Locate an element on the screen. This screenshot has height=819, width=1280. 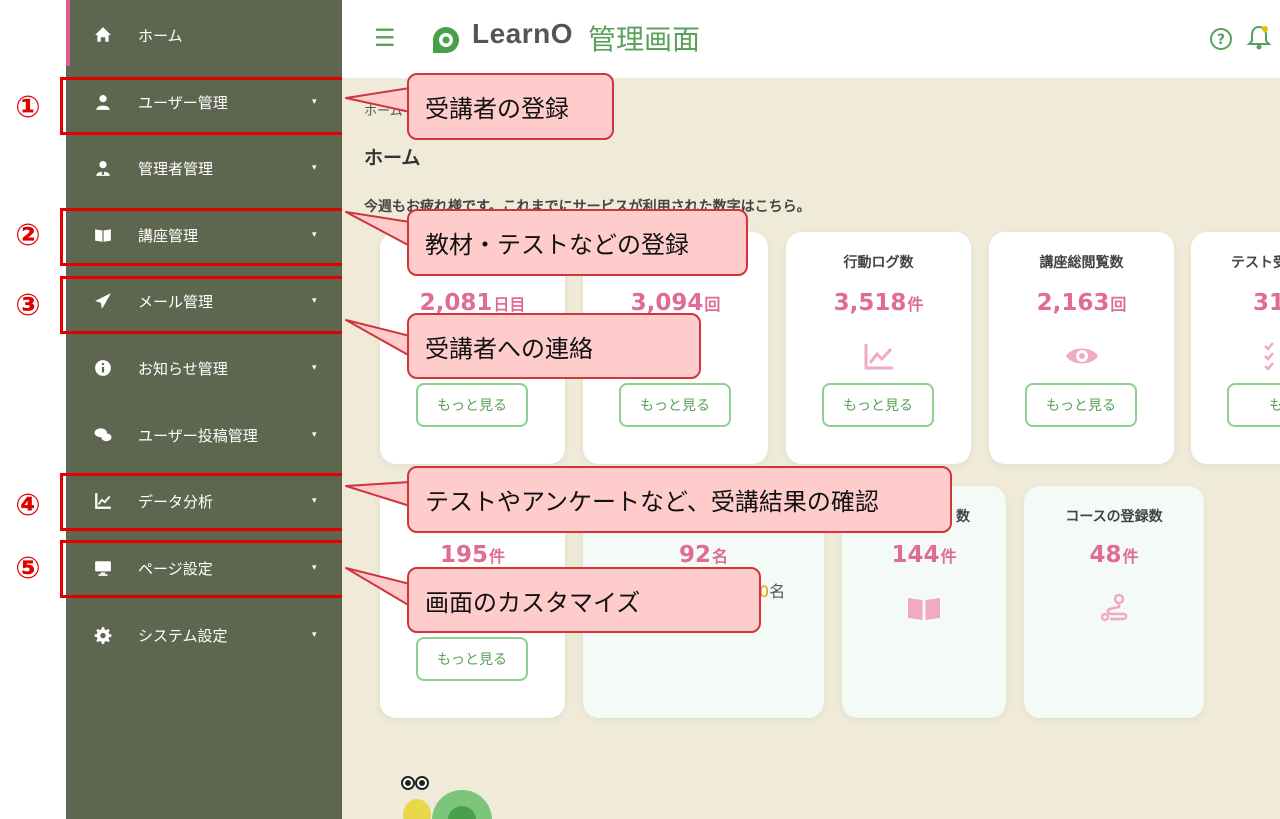
stat-value: 195件 is located at coordinates (472, 555).